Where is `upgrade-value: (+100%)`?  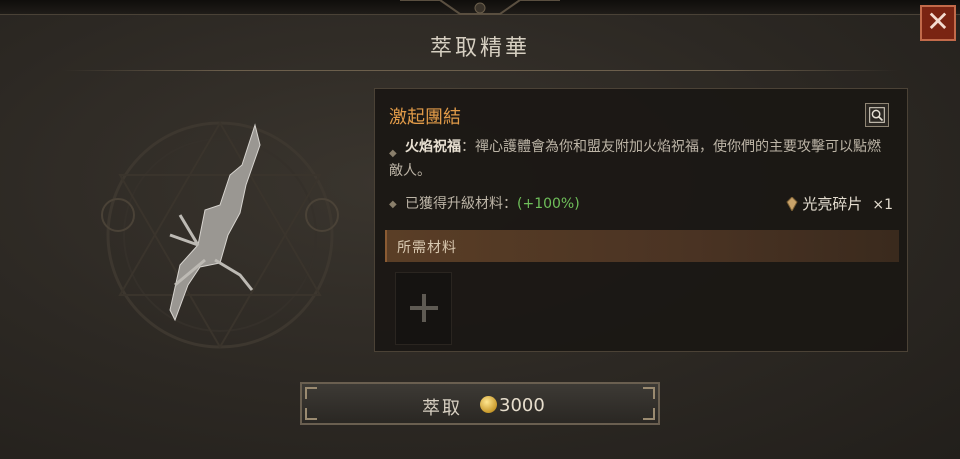 upgrade-value: (+100%) is located at coordinates (548, 204).